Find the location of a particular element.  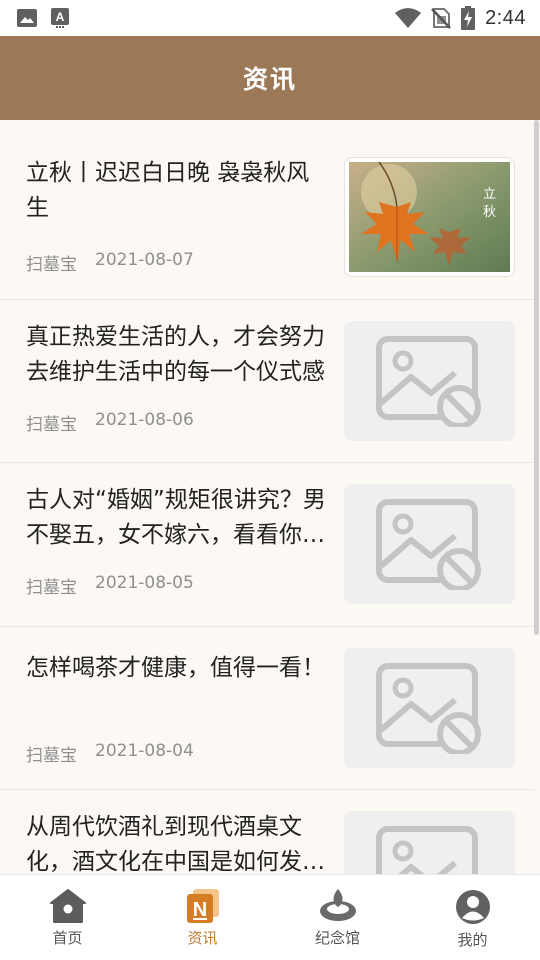

nav-item-news: N 资讯 is located at coordinates (202, 917).